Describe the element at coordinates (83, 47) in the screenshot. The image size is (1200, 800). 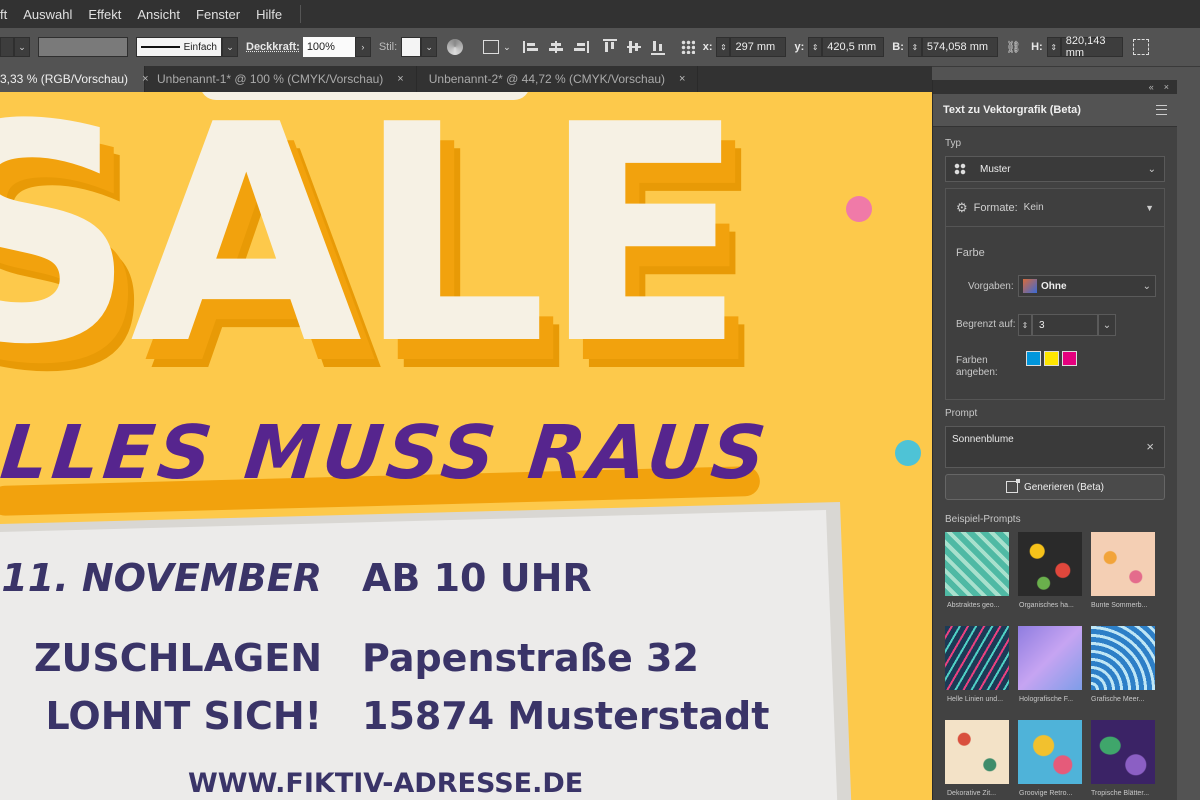
I see `stroke-weight-field` at that location.